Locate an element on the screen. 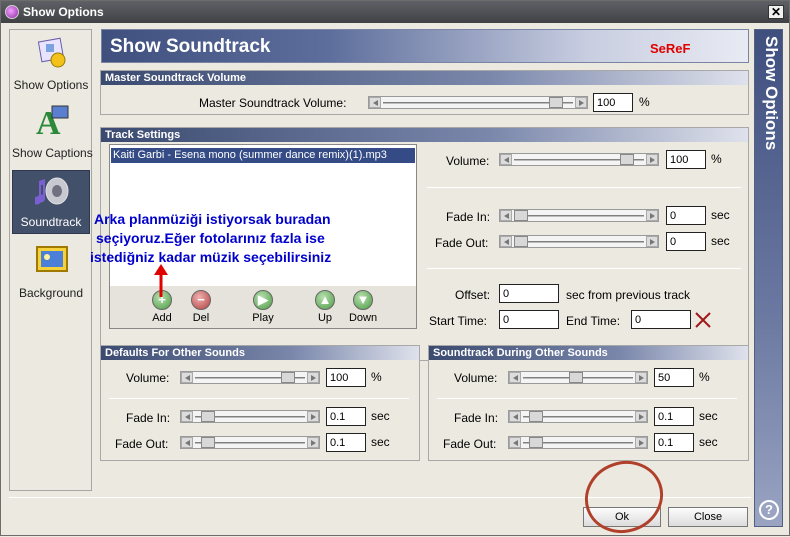 This screenshot has height=537, width=790. sidebar-item-show-captions: A Show Captions is located at coordinates (52, 132).